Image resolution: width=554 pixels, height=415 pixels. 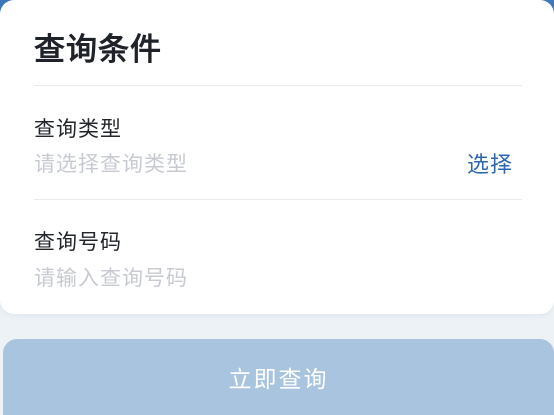 What do you see at coordinates (111, 163) in the screenshot?
I see `query-type-select: 请选择查询类型` at bounding box center [111, 163].